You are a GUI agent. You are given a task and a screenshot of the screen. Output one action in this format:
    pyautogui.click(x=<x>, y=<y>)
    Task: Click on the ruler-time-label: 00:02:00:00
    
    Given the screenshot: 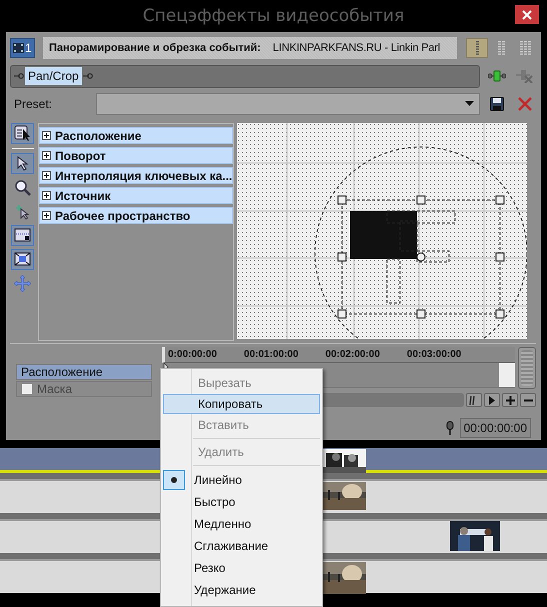 What is the action you would take?
    pyautogui.click(x=352, y=354)
    